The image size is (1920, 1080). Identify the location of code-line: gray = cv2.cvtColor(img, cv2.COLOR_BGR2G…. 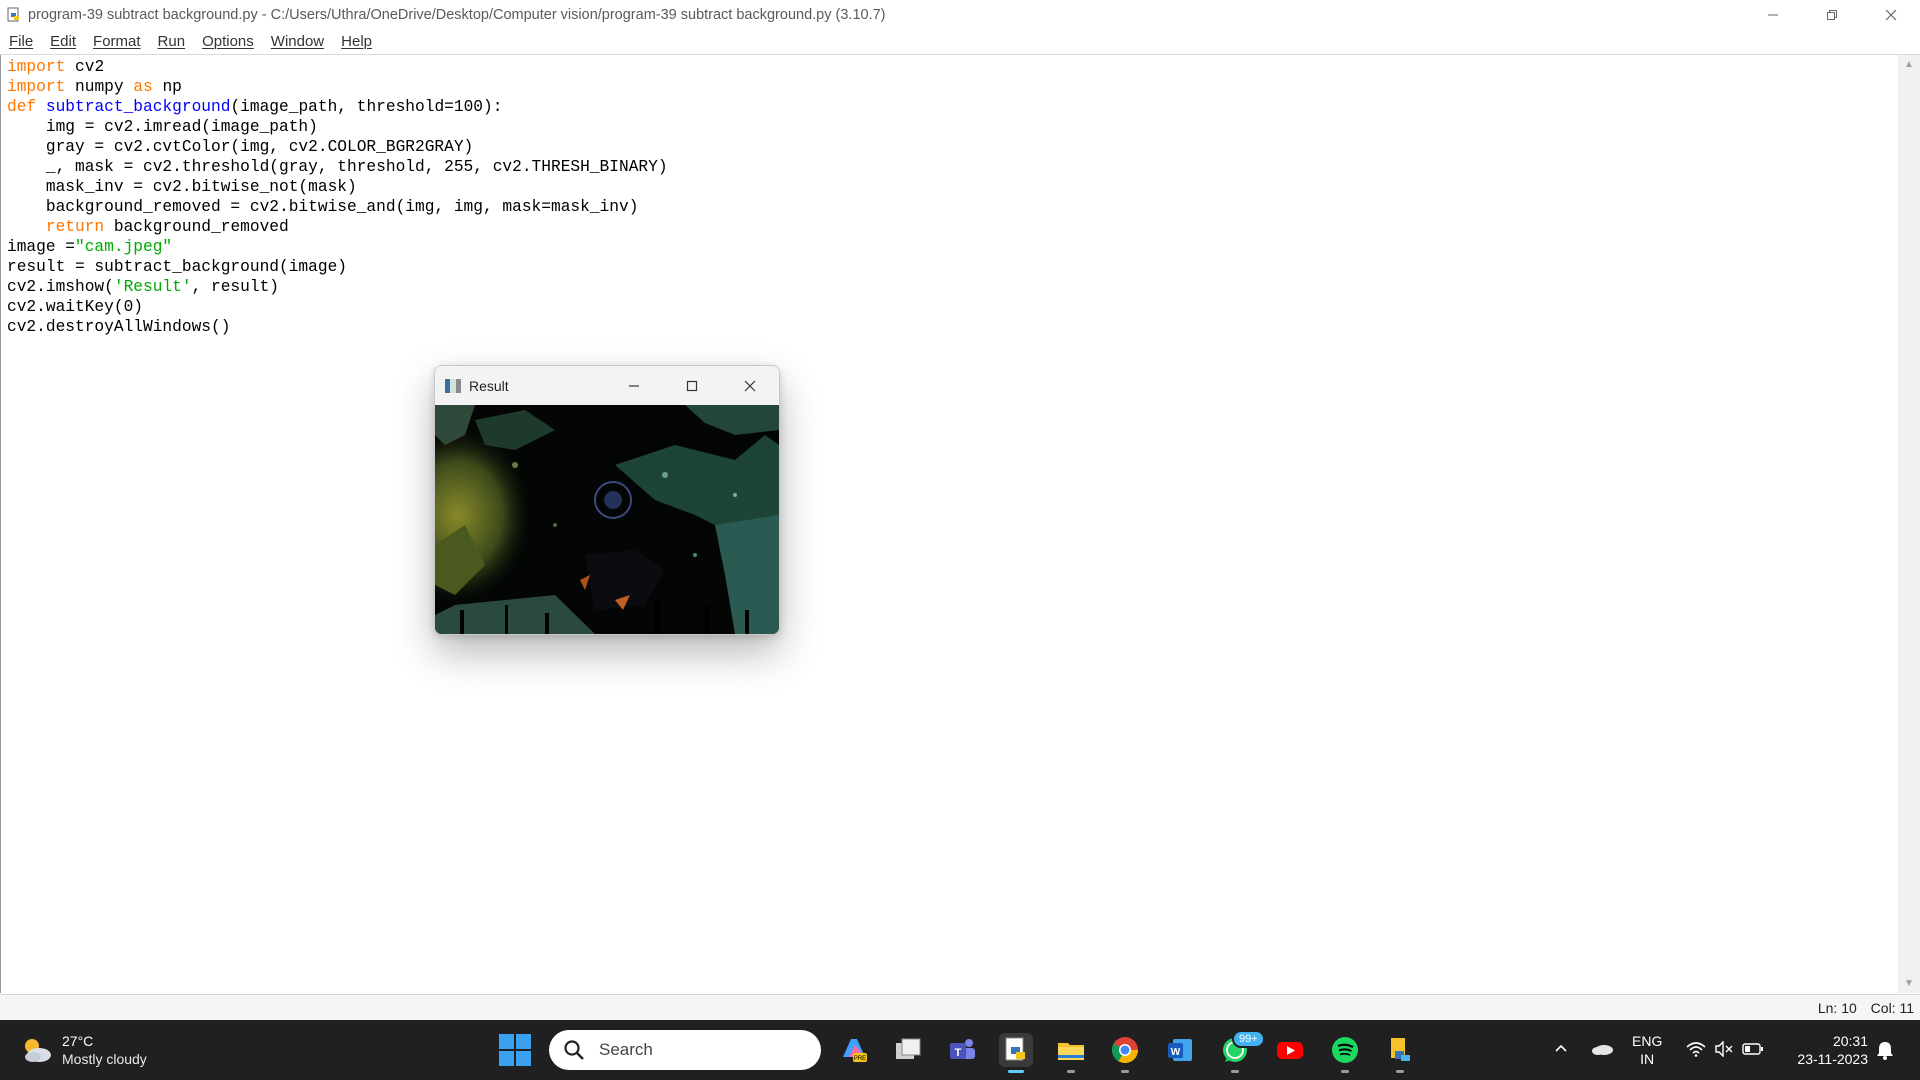
(337, 147).